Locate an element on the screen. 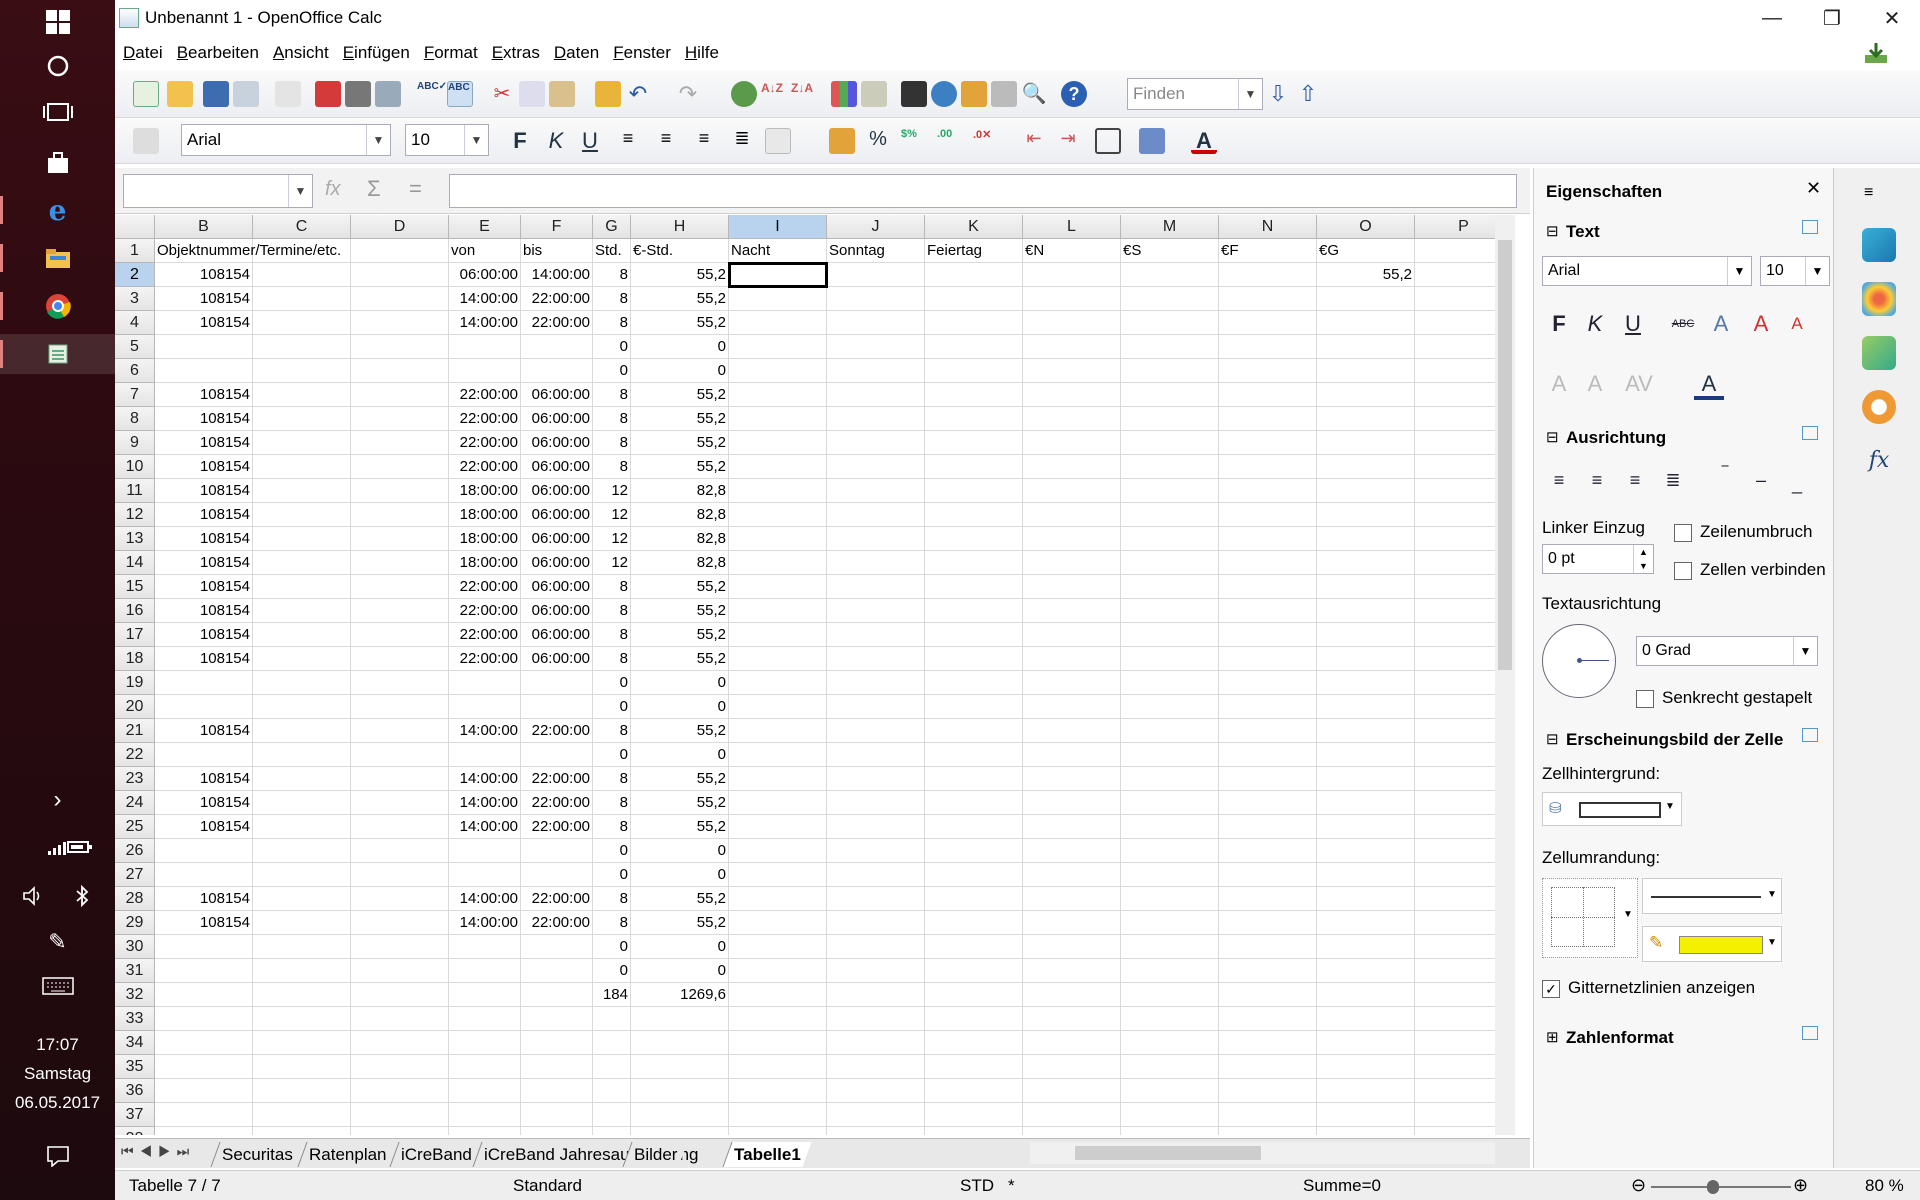 This screenshot has height=1200, width=1920. decrease-font-icon: A is located at coordinates (1797, 324).